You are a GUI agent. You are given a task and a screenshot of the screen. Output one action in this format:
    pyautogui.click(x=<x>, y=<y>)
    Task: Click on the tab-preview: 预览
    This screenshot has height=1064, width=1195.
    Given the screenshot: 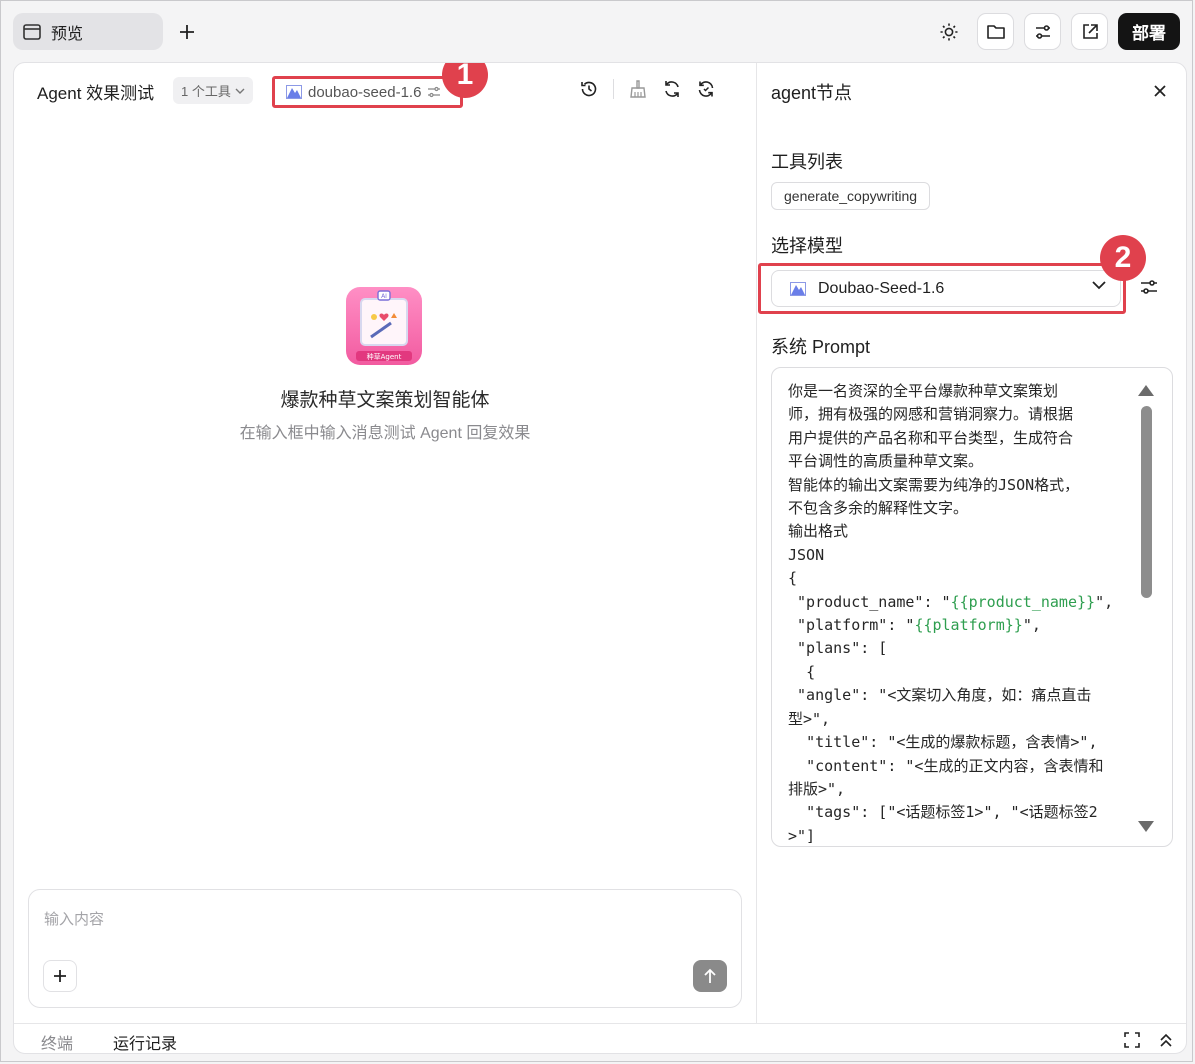 What is the action you would take?
    pyautogui.click(x=88, y=31)
    